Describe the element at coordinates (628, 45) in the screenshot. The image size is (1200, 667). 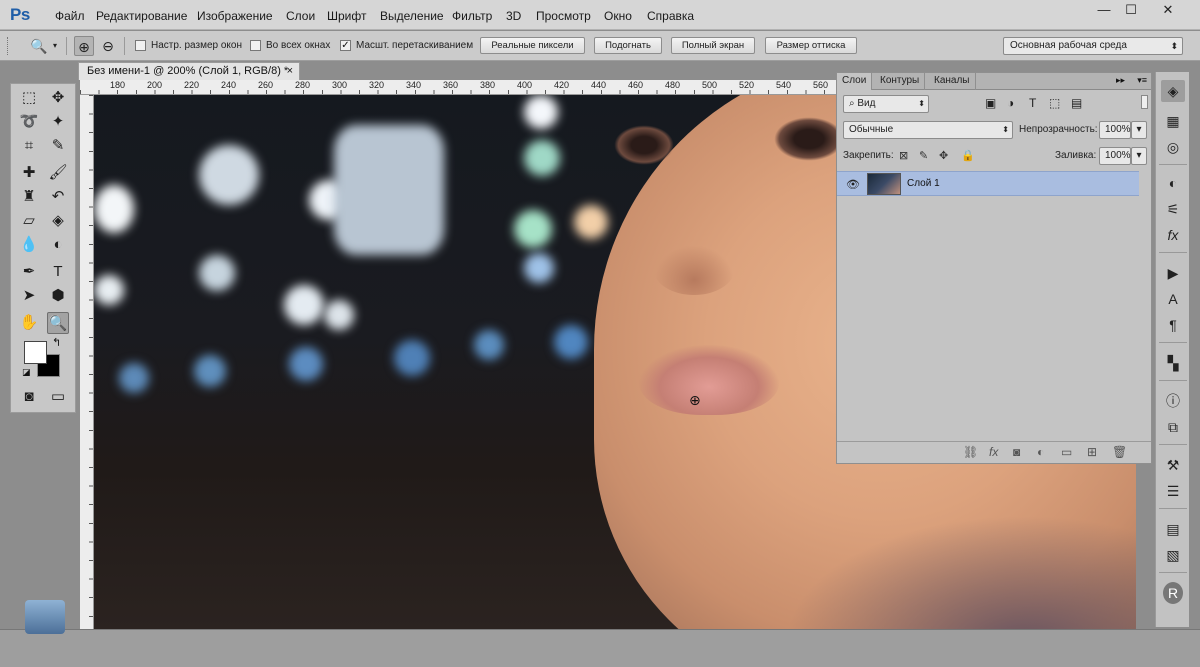
I see `fit-screen-button: Подогнать` at that location.